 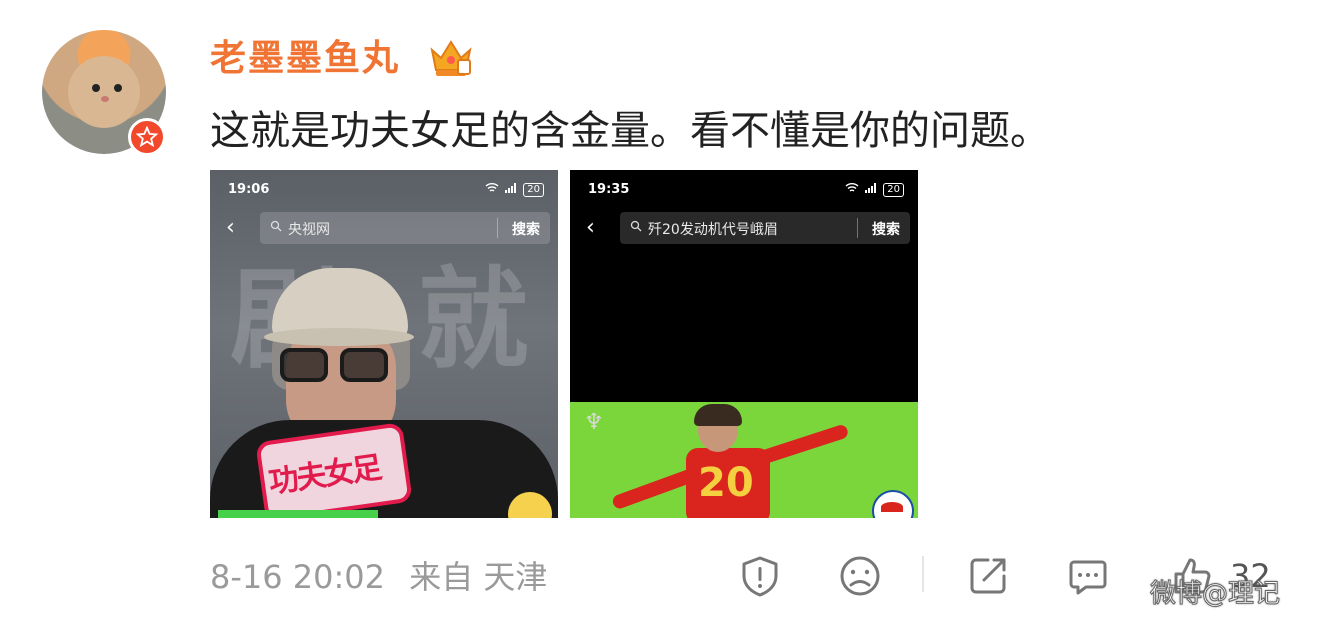 I want to click on football-scene: ♆ 20, so click(x=744, y=460).